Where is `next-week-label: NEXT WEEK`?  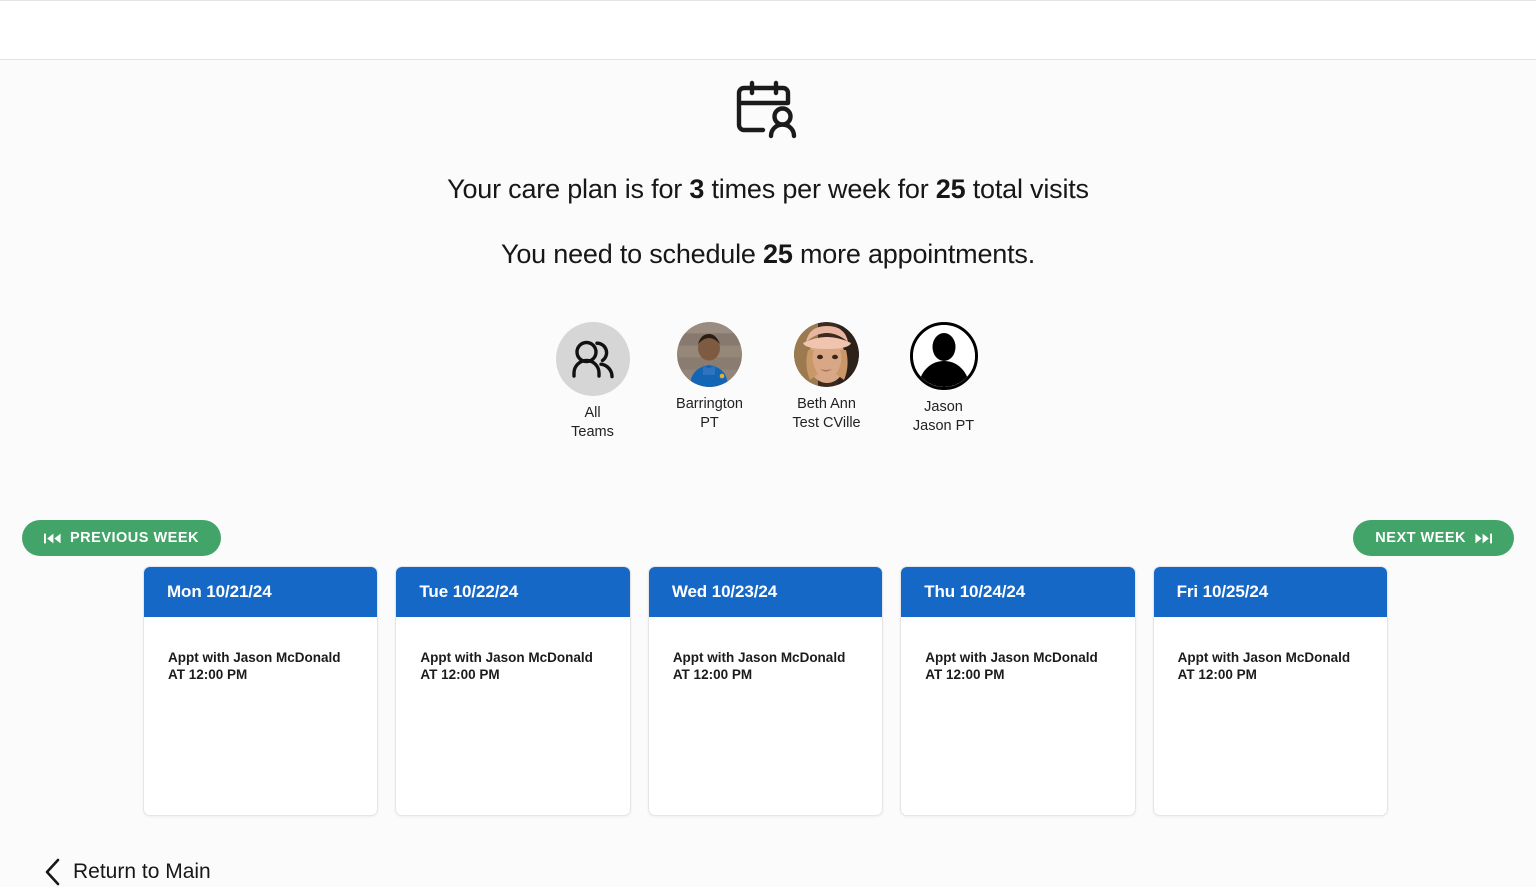
next-week-label: NEXT WEEK is located at coordinates (1420, 538).